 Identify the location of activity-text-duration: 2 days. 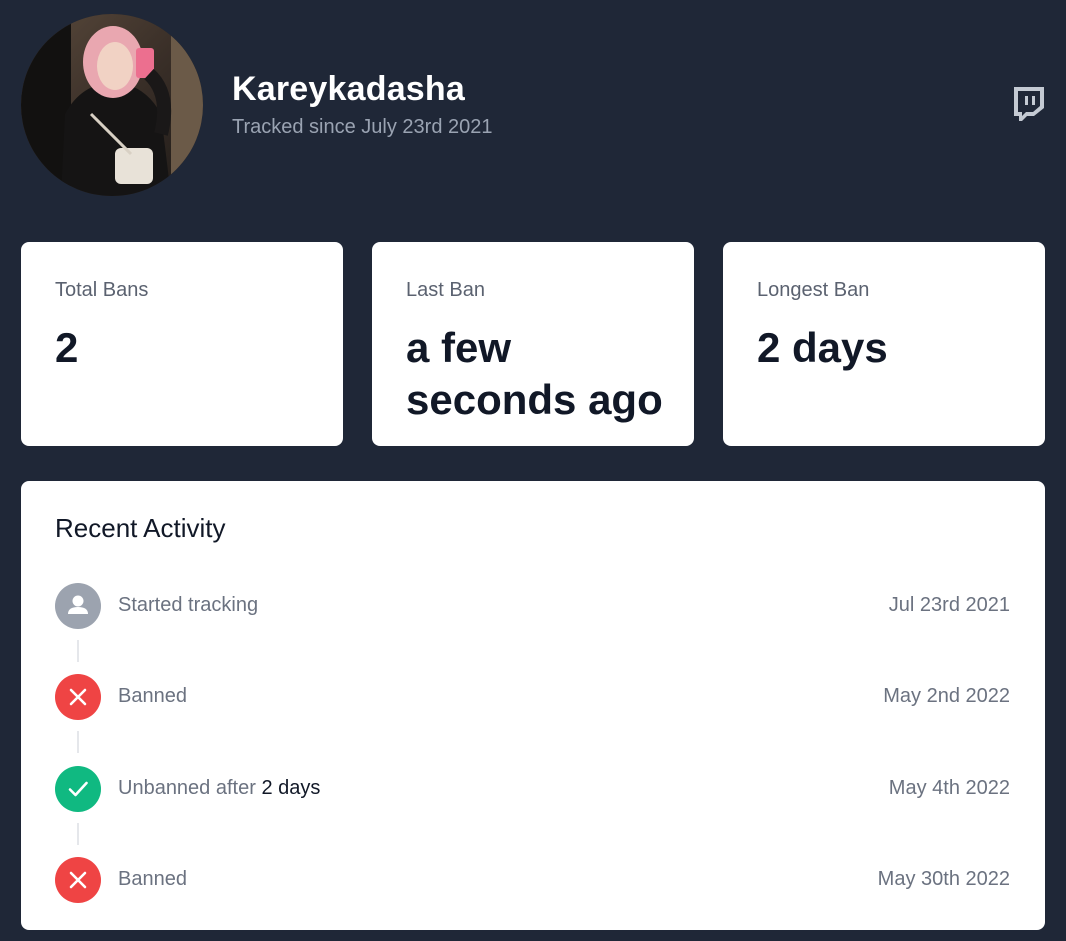
(291, 788).